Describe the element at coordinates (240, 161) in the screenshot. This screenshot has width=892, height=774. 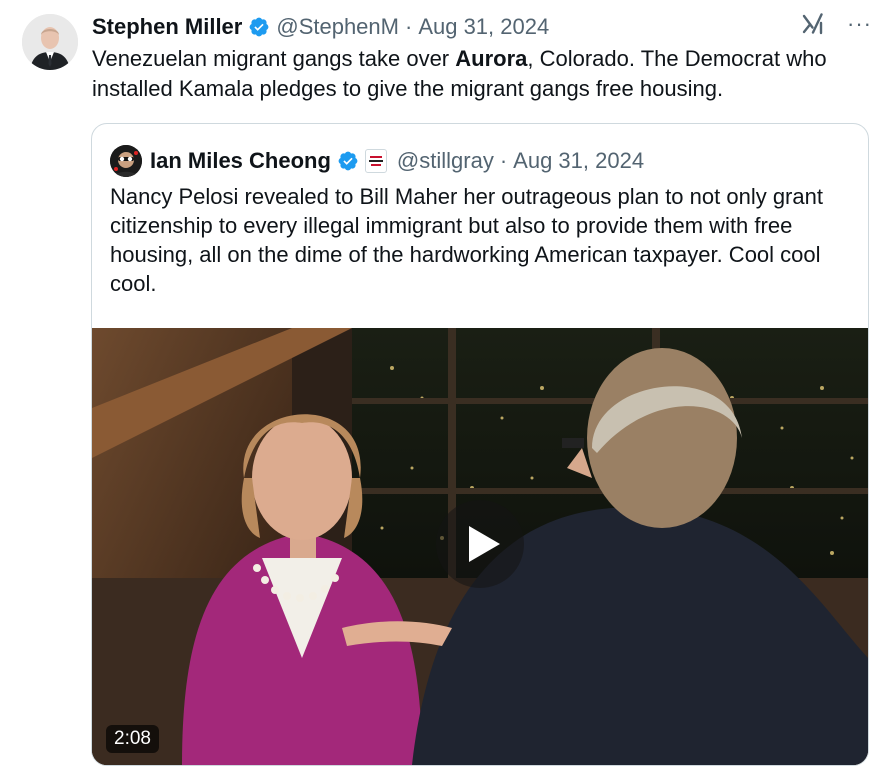
I see `quoted-author-name: Ian Miles Cheong` at that location.